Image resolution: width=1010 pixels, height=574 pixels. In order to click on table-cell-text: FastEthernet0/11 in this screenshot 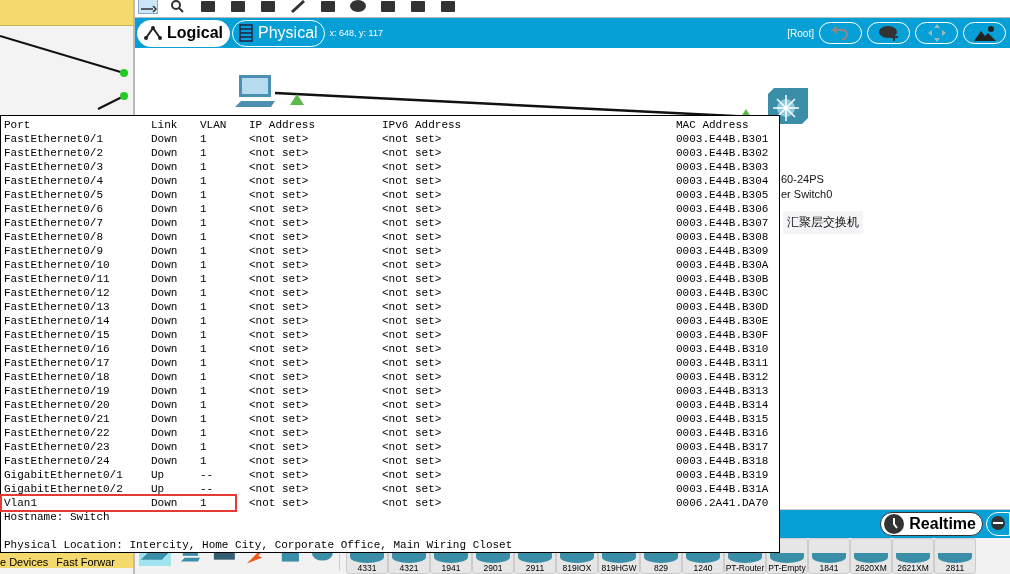, I will do `click(57, 279)`.